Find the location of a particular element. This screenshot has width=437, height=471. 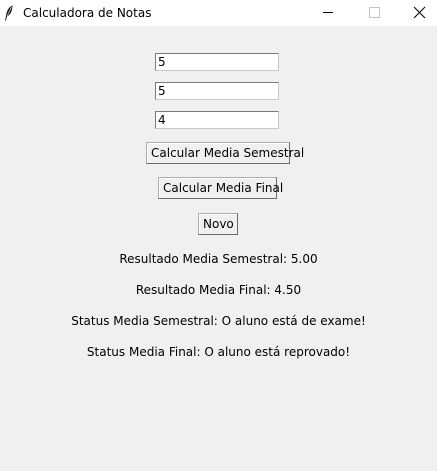

calcular-media-semestral-button: Calcular Media Semestral is located at coordinates (225, 153).